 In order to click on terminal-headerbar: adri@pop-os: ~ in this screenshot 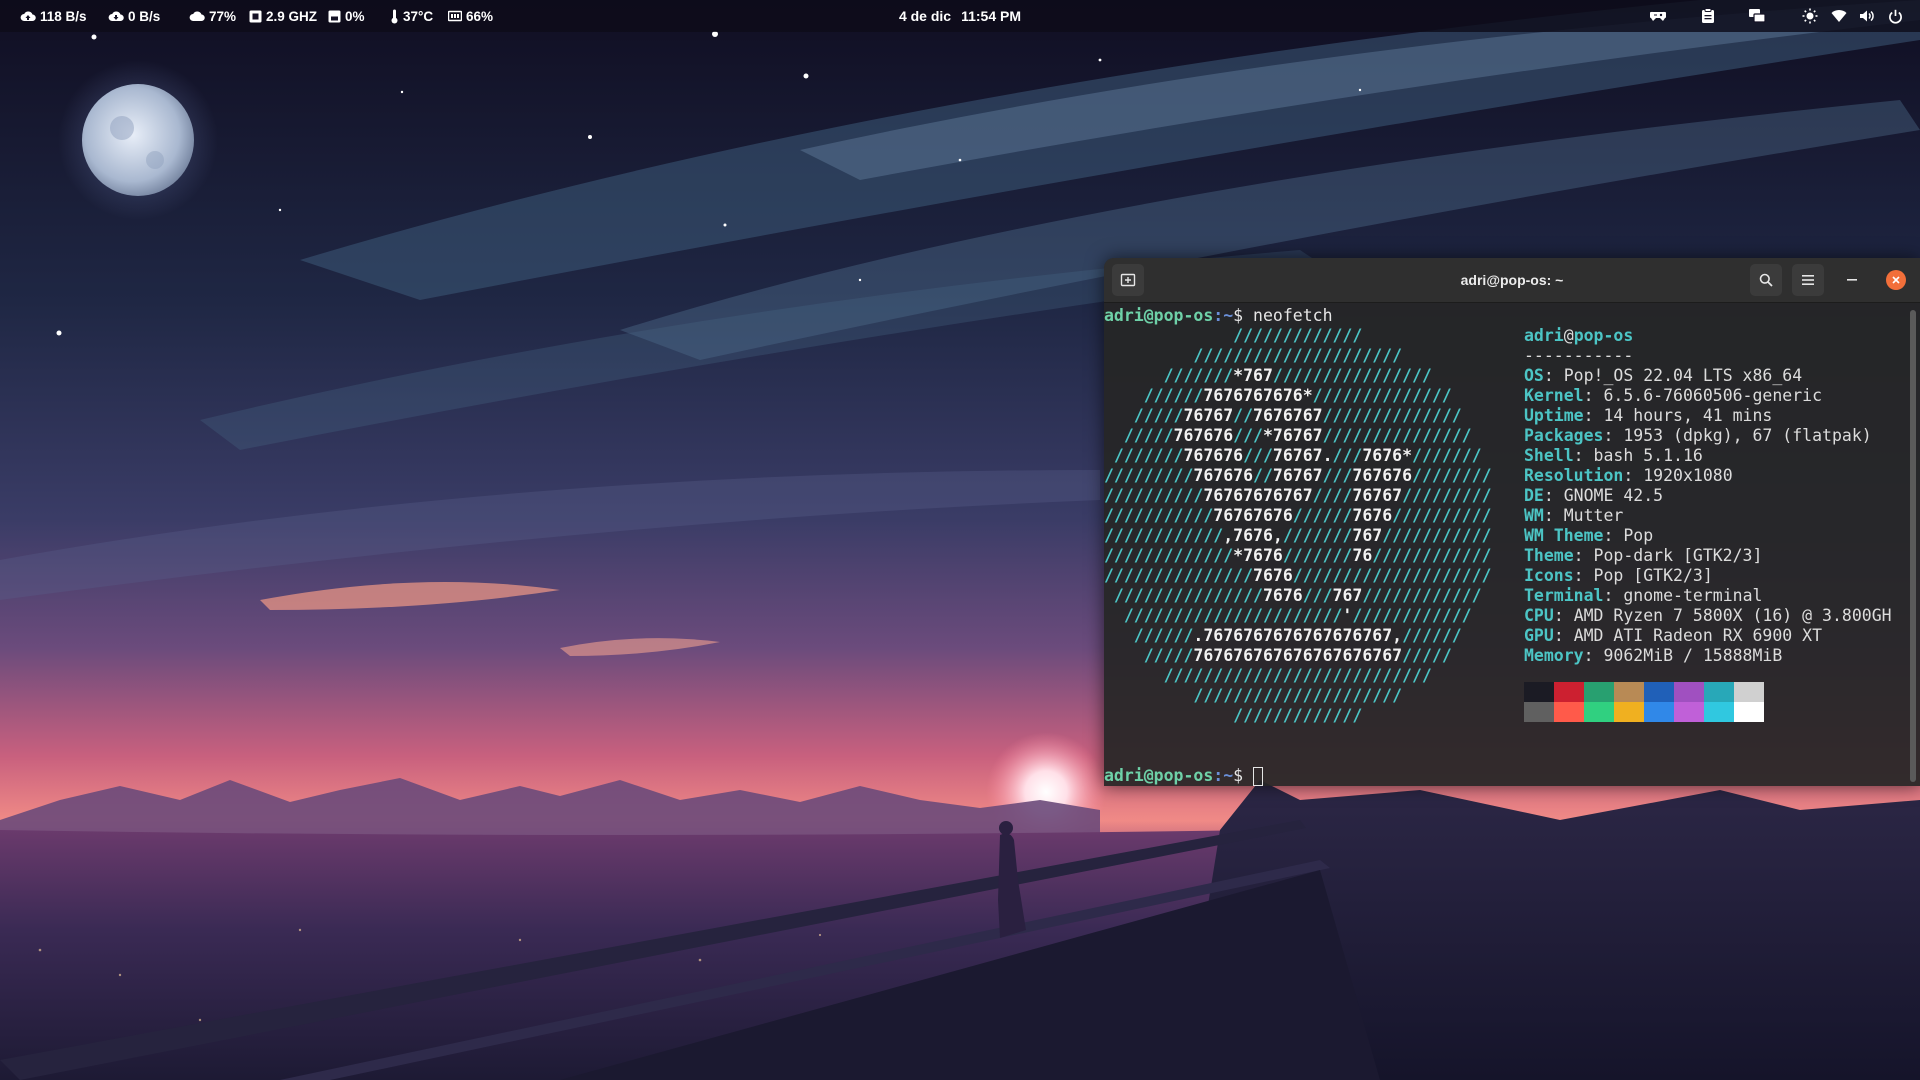, I will do `click(1512, 280)`.